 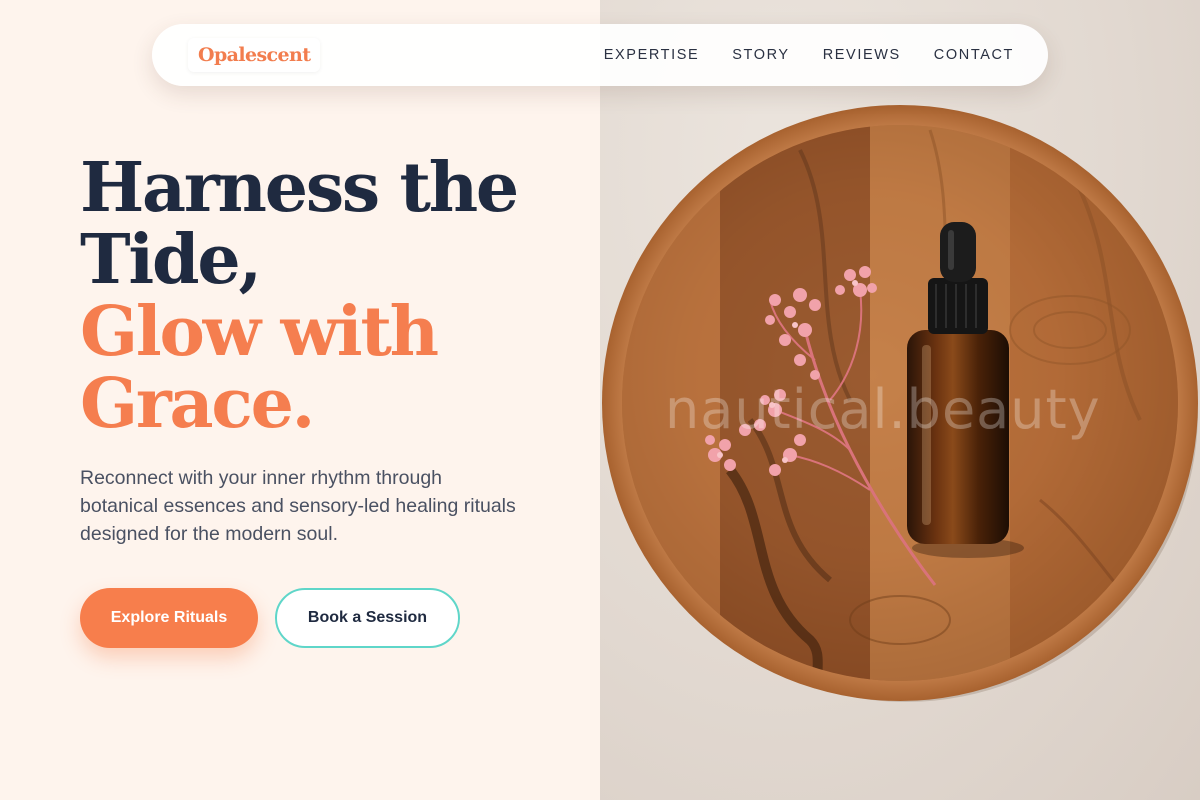 What do you see at coordinates (809, 55) in the screenshot?
I see `nav-links: EXPERTISE STORY REVIEWS CONTACT` at bounding box center [809, 55].